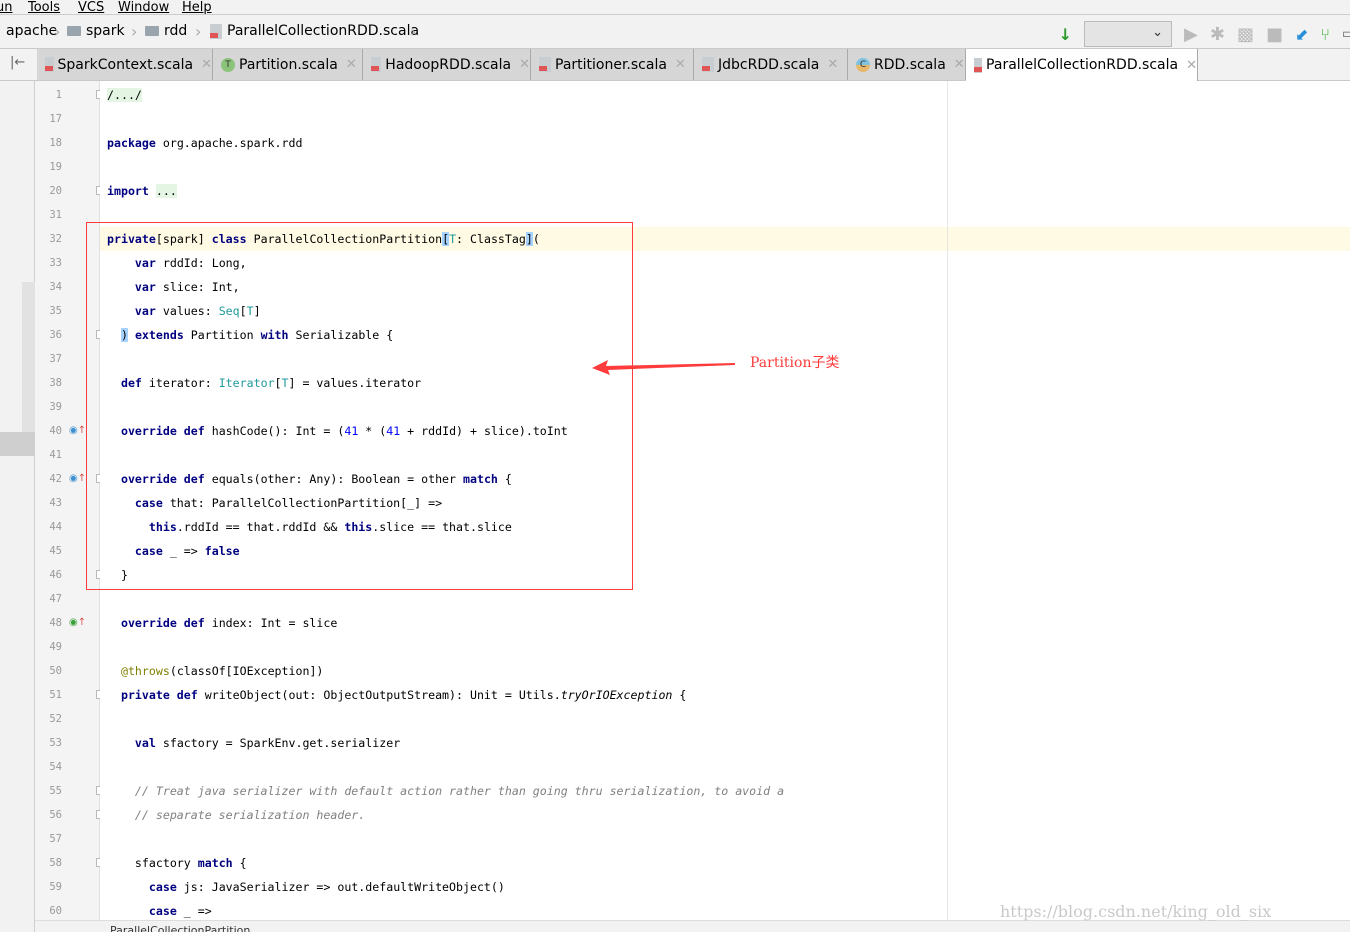 The width and height of the screenshot is (1350, 932). Describe the element at coordinates (55, 839) in the screenshot. I see `line-number: 57` at that location.